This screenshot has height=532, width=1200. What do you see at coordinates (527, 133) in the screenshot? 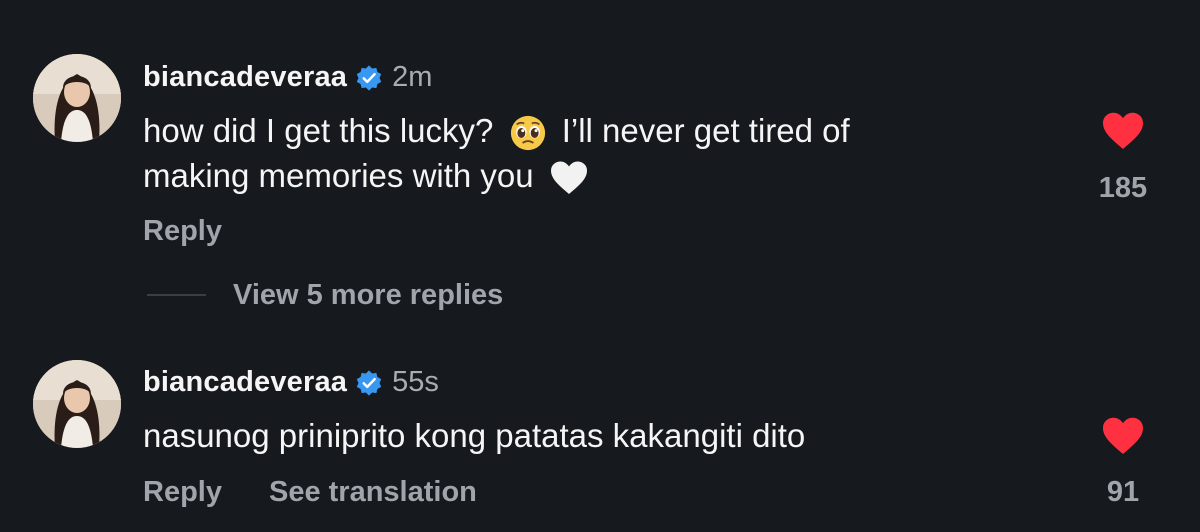
I see `pleading-face-emoji-icon` at bounding box center [527, 133].